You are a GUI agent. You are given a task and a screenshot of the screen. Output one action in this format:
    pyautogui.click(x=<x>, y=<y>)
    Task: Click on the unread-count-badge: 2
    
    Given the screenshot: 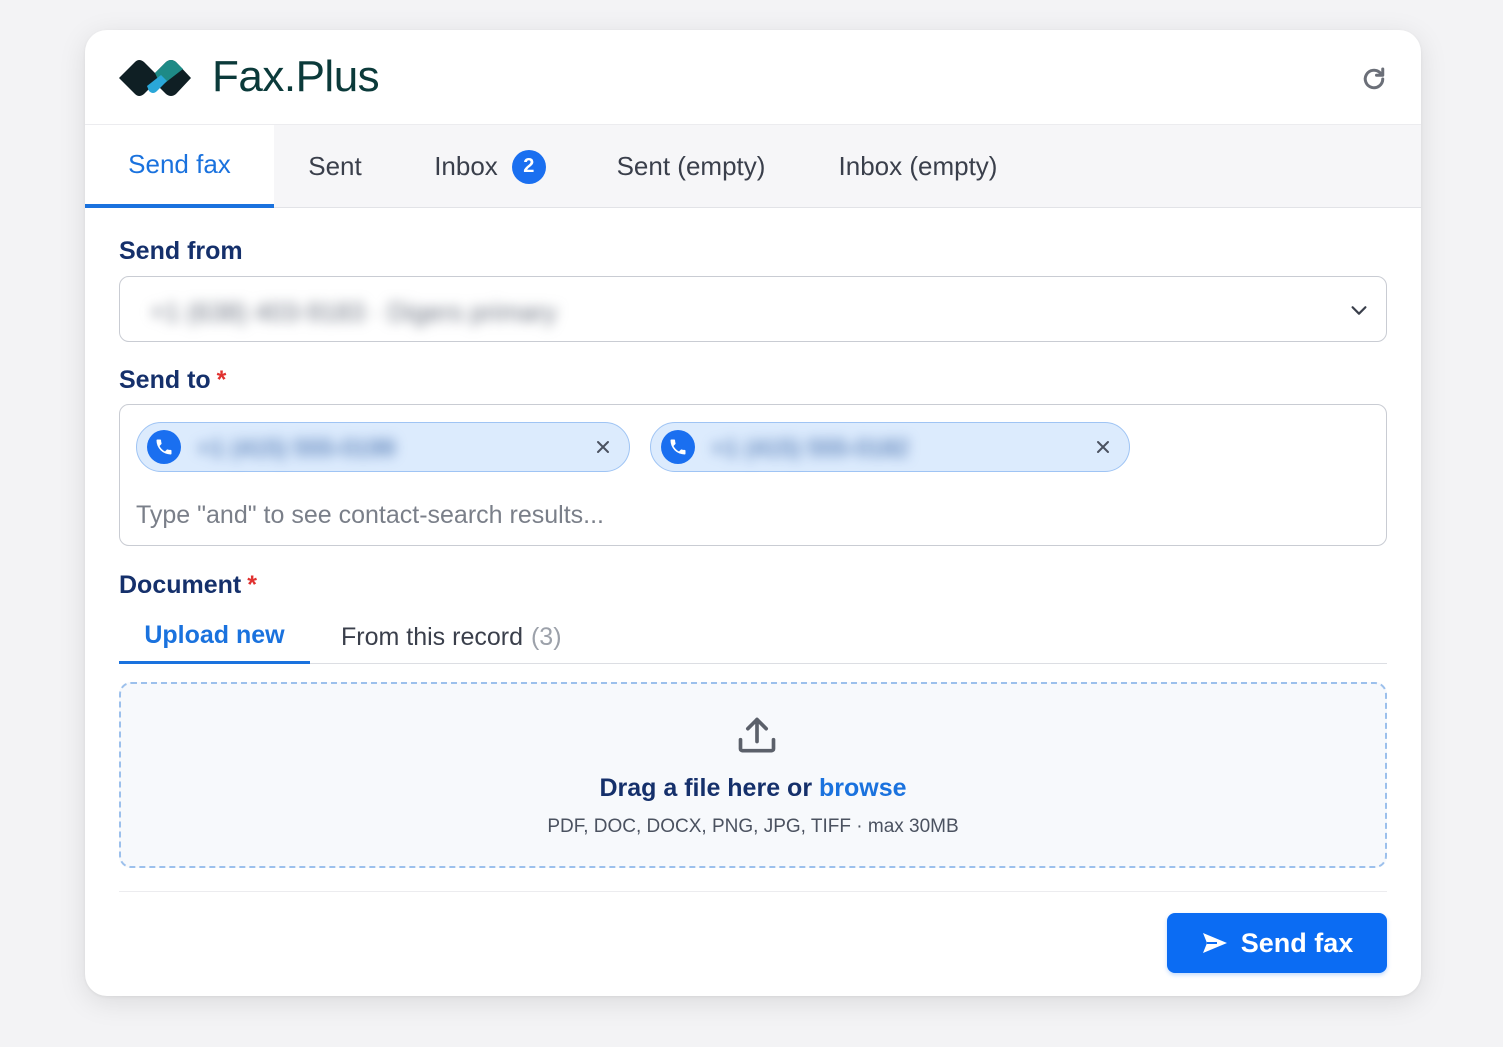 What is the action you would take?
    pyautogui.click(x=528, y=166)
    